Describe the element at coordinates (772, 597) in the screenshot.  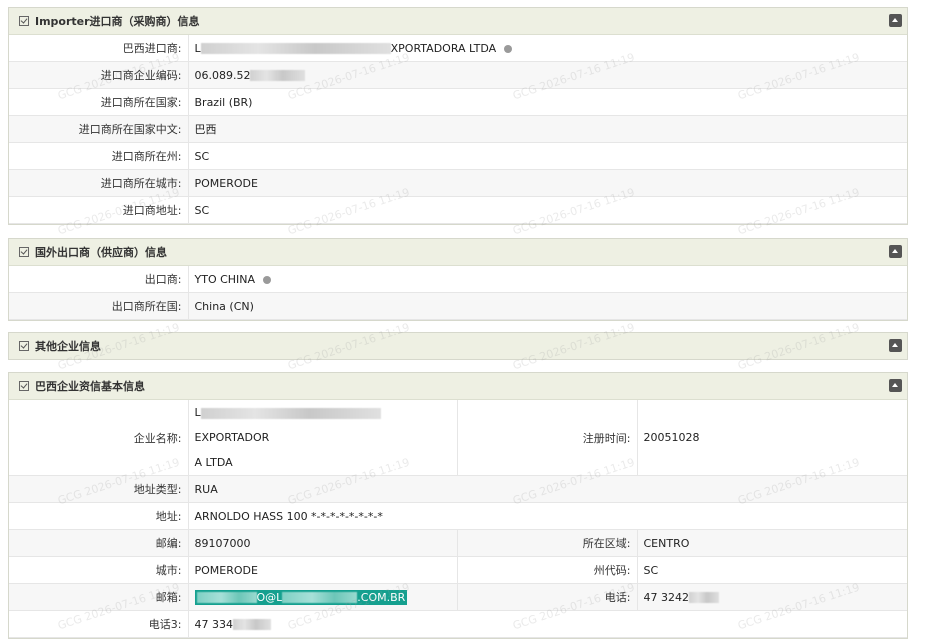
I see `phone-value: 47 3242` at that location.